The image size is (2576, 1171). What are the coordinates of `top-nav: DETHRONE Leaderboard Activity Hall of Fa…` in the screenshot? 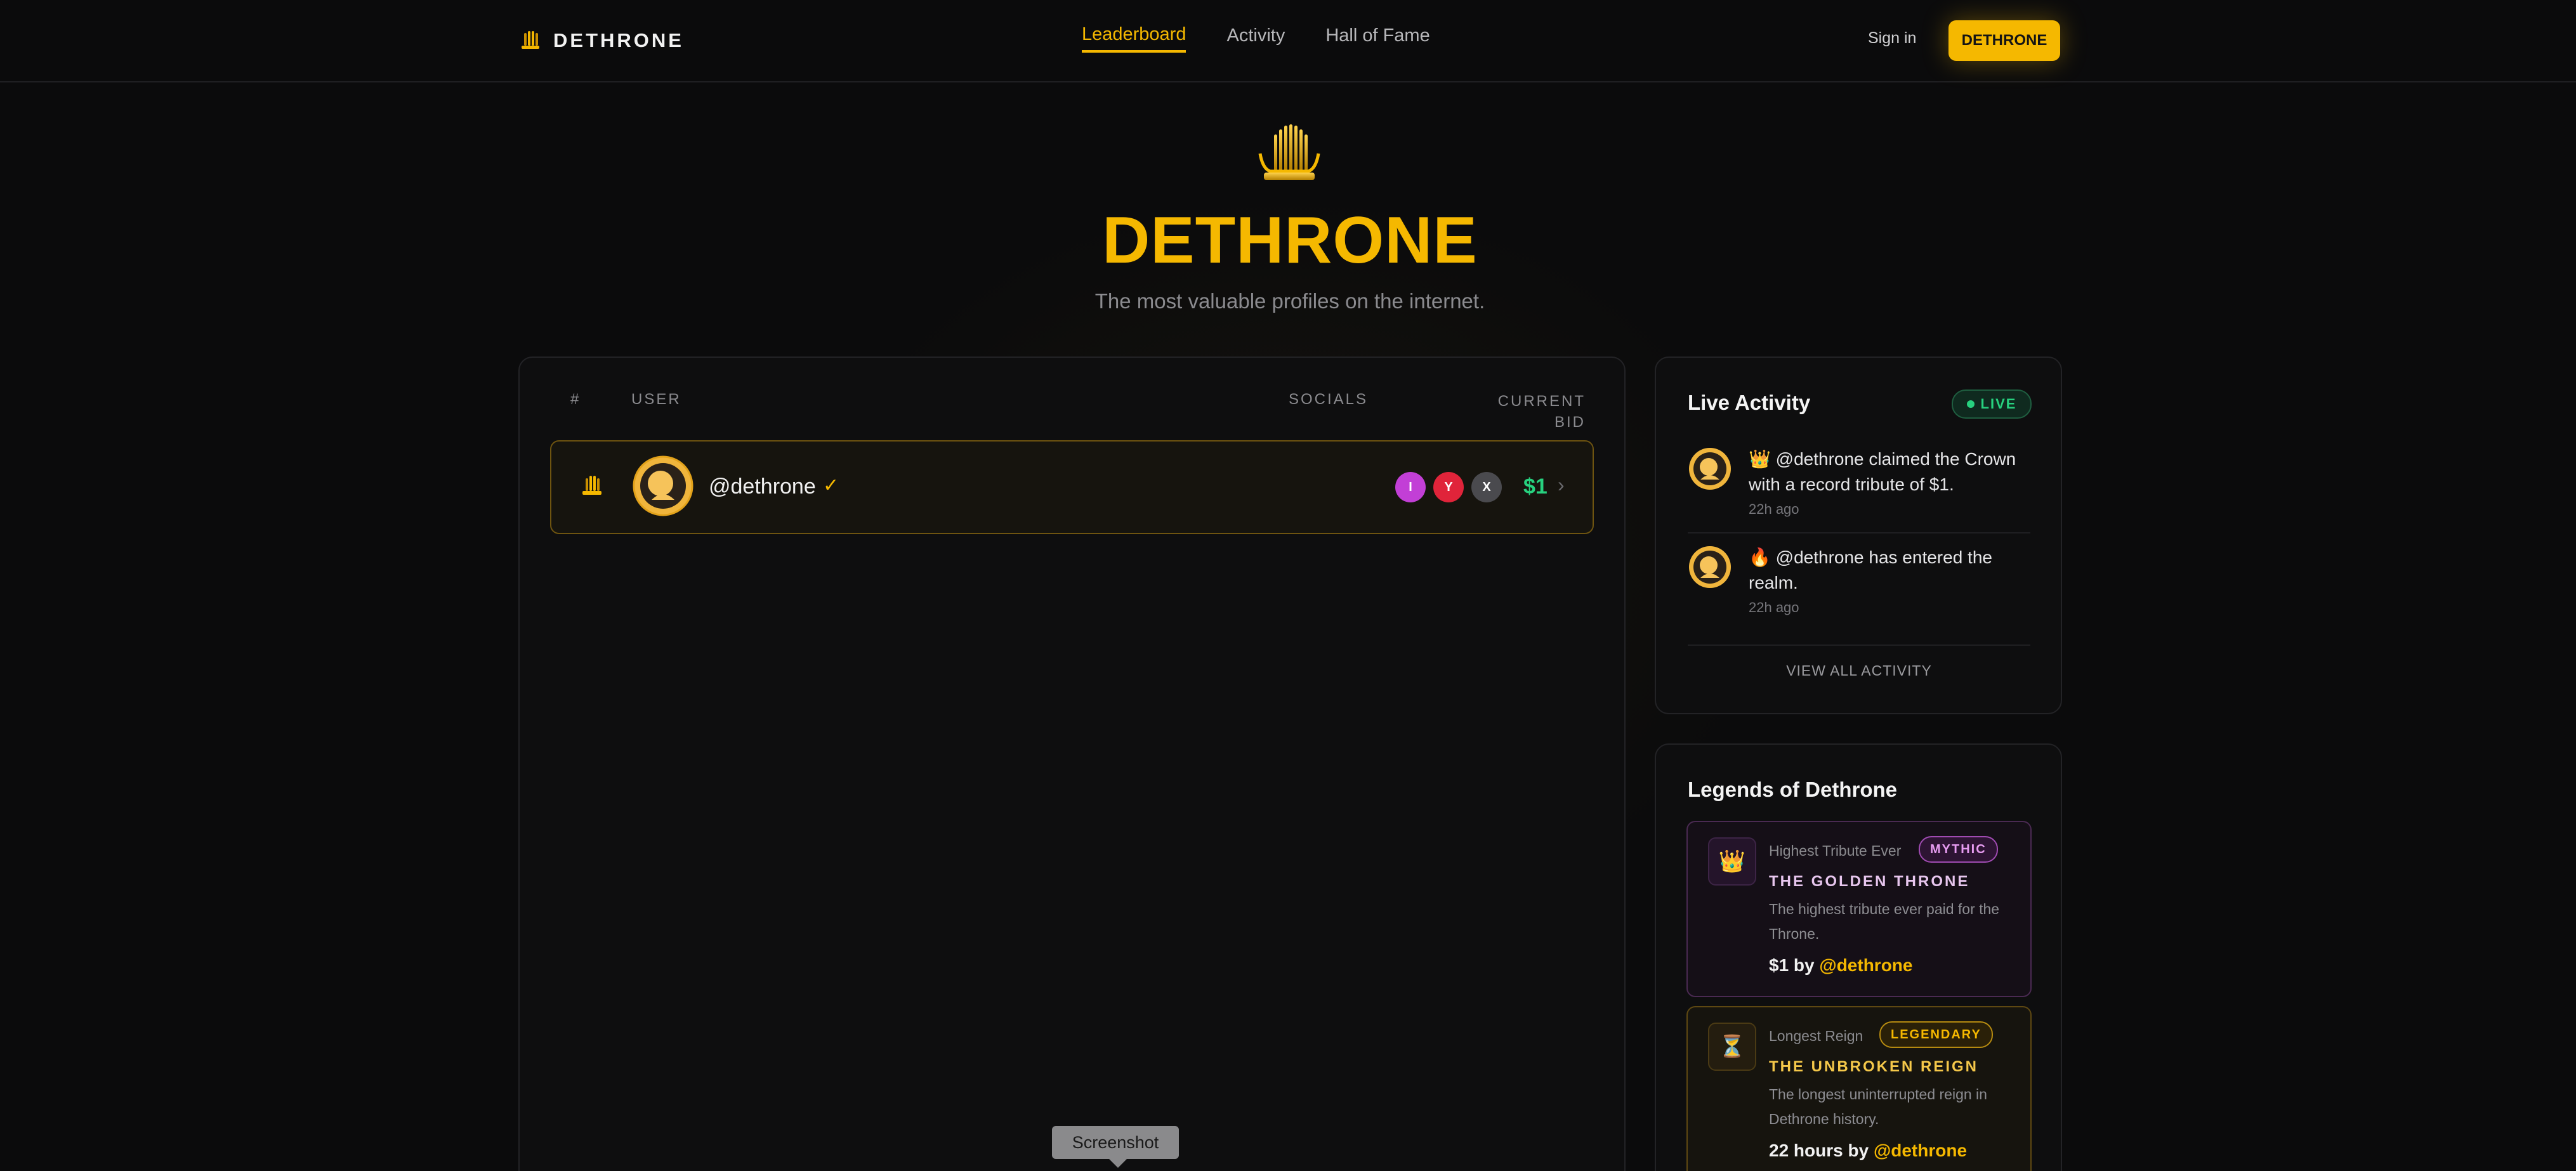 It's located at (1288, 41).